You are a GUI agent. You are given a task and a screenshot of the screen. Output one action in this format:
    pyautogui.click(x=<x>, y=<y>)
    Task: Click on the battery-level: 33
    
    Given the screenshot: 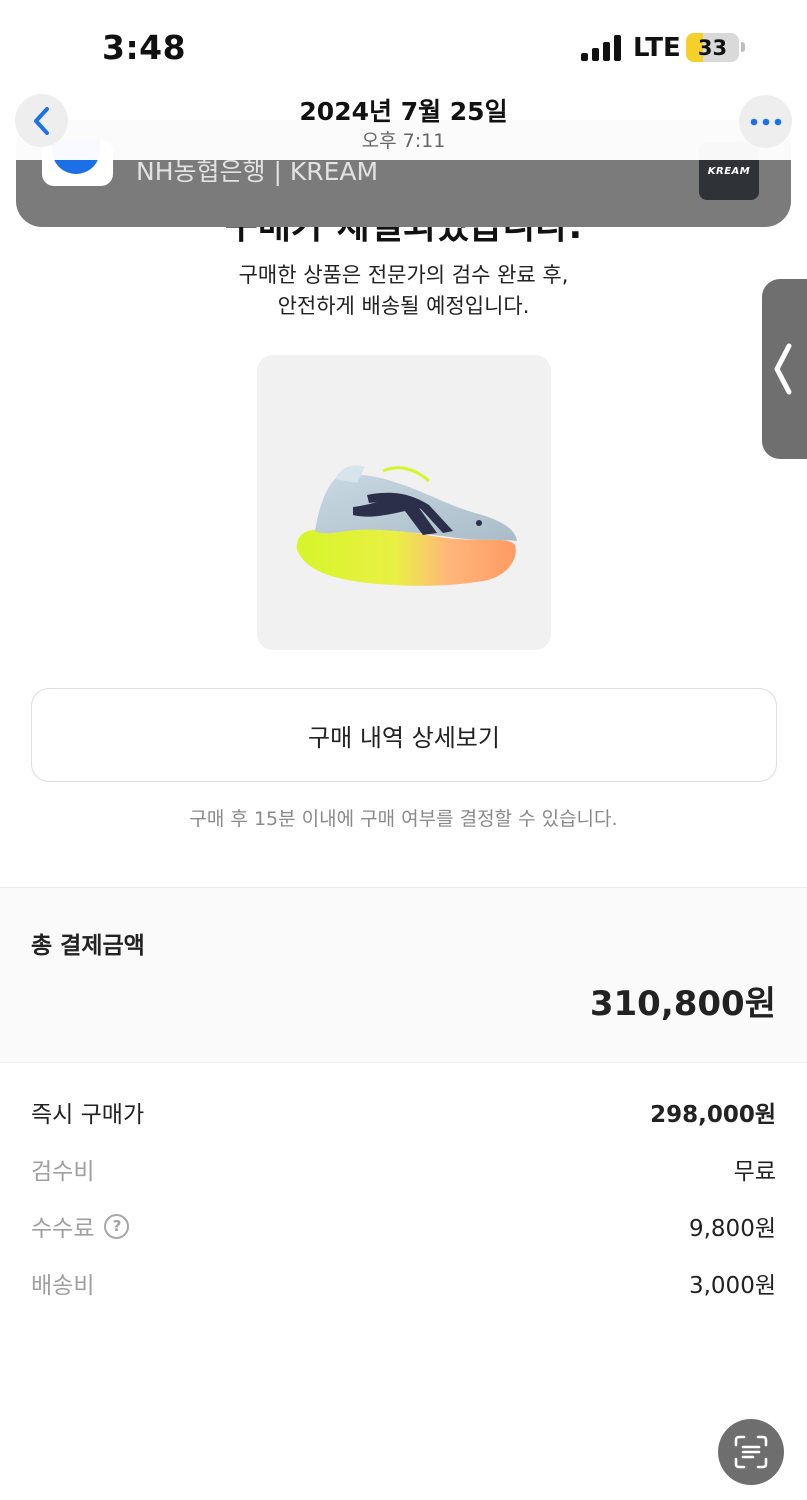 What is the action you would take?
    pyautogui.click(x=712, y=47)
    